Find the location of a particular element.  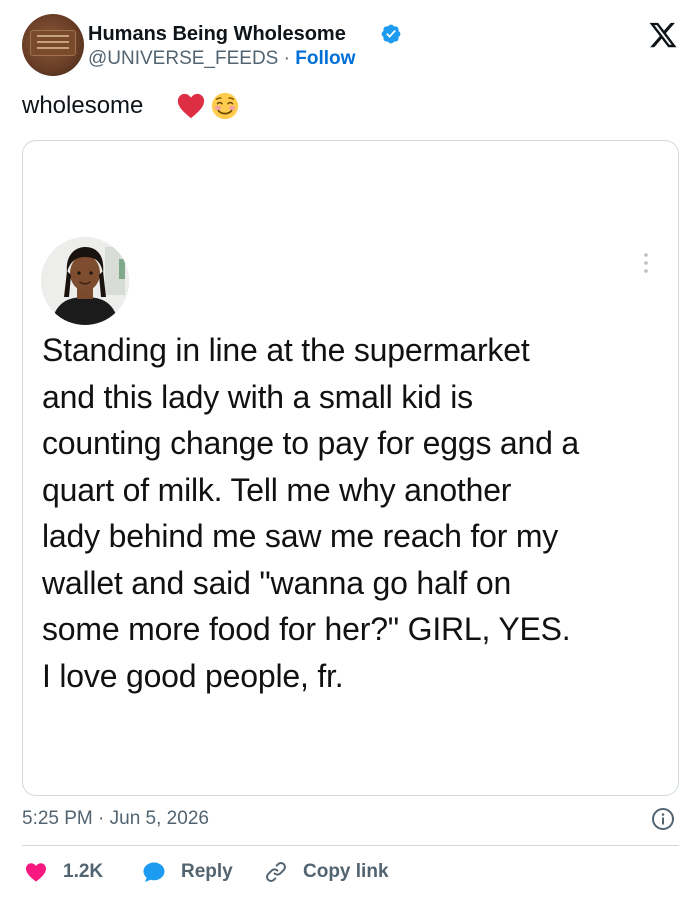

smiling-face-with-blush-emoji-icon is located at coordinates (225, 106).